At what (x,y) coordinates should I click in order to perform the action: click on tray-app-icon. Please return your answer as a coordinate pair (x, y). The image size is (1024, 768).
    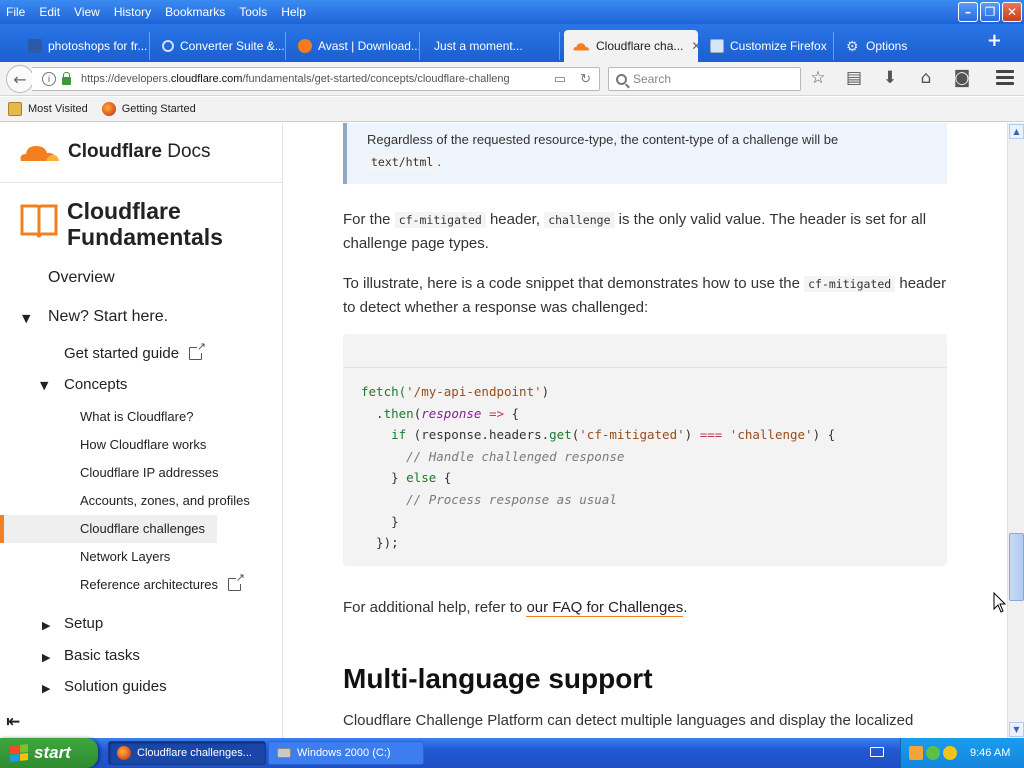
    Looking at the image, I should click on (916, 753).